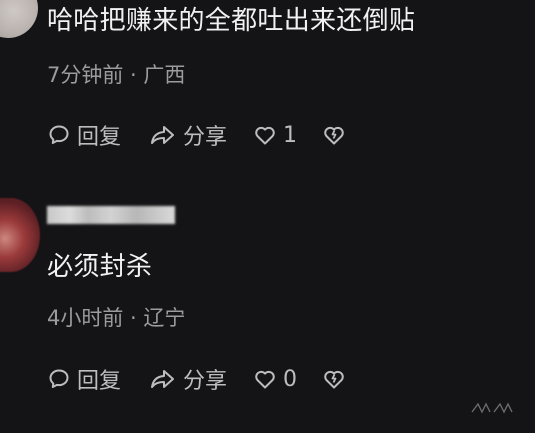  What do you see at coordinates (116, 75) in the screenshot?
I see `comment-meta: 7分钟前 · 广西` at bounding box center [116, 75].